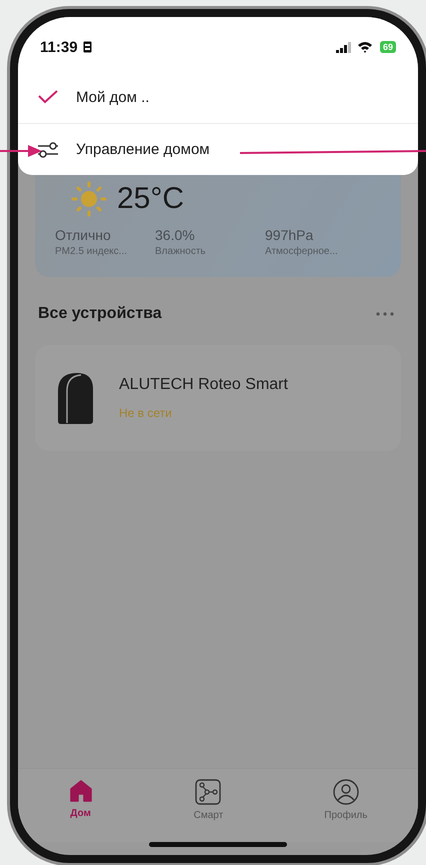  What do you see at coordinates (21, 151) in the screenshot?
I see `annotation-arrow` at bounding box center [21, 151].